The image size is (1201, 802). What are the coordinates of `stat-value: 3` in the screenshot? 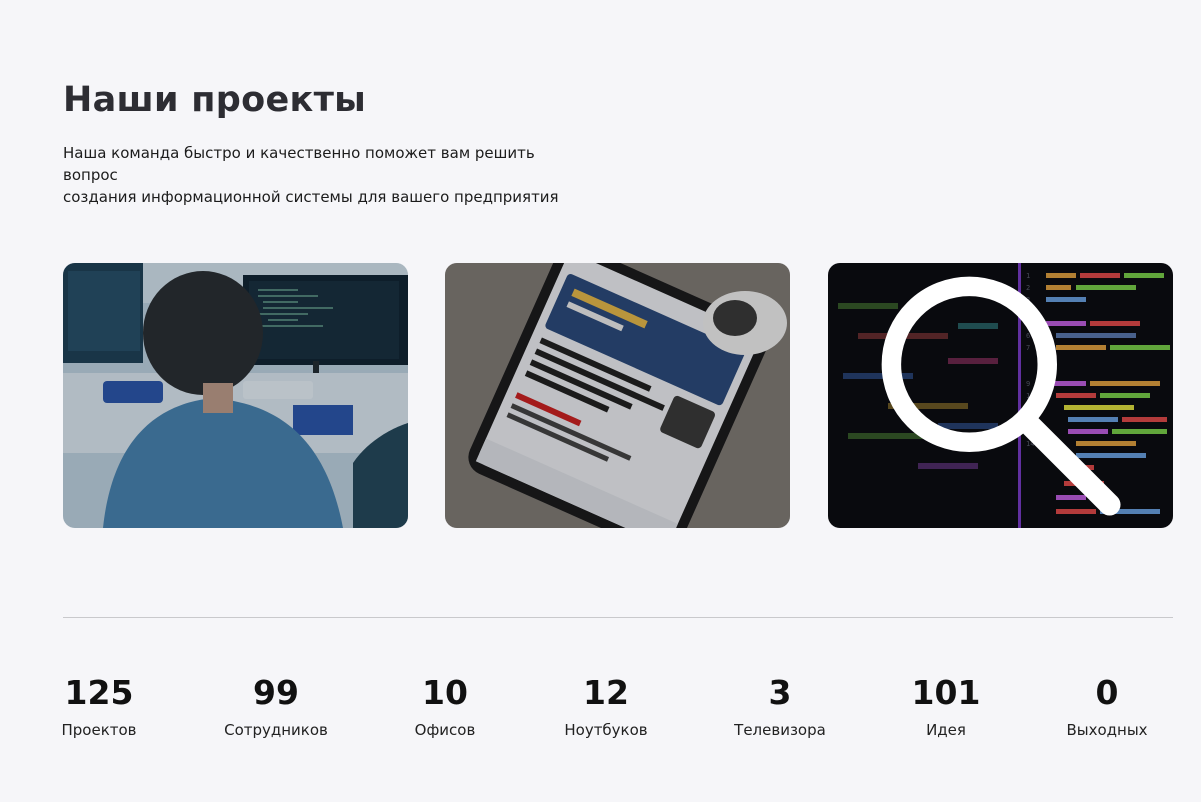 It's located at (780, 692).